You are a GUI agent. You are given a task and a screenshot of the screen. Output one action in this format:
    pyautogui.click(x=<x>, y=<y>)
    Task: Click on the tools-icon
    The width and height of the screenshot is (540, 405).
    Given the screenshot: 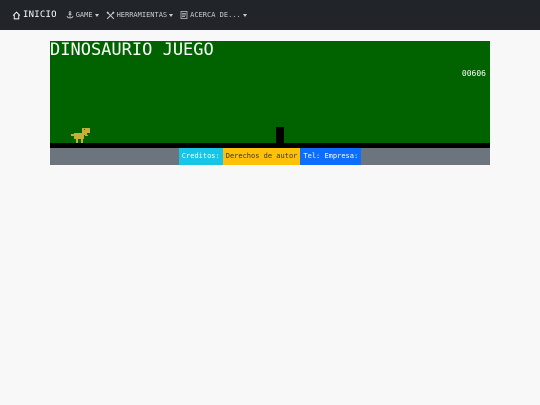 What is the action you would take?
    pyautogui.click(x=110, y=15)
    